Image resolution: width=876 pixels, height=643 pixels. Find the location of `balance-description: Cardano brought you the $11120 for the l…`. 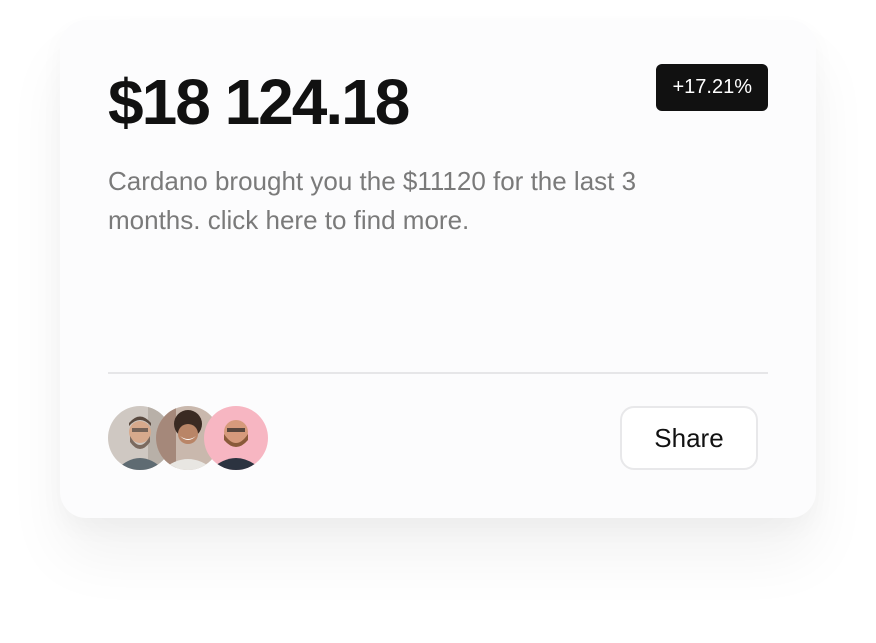

balance-description: Cardano brought you the $11120 for the l… is located at coordinates (408, 201).